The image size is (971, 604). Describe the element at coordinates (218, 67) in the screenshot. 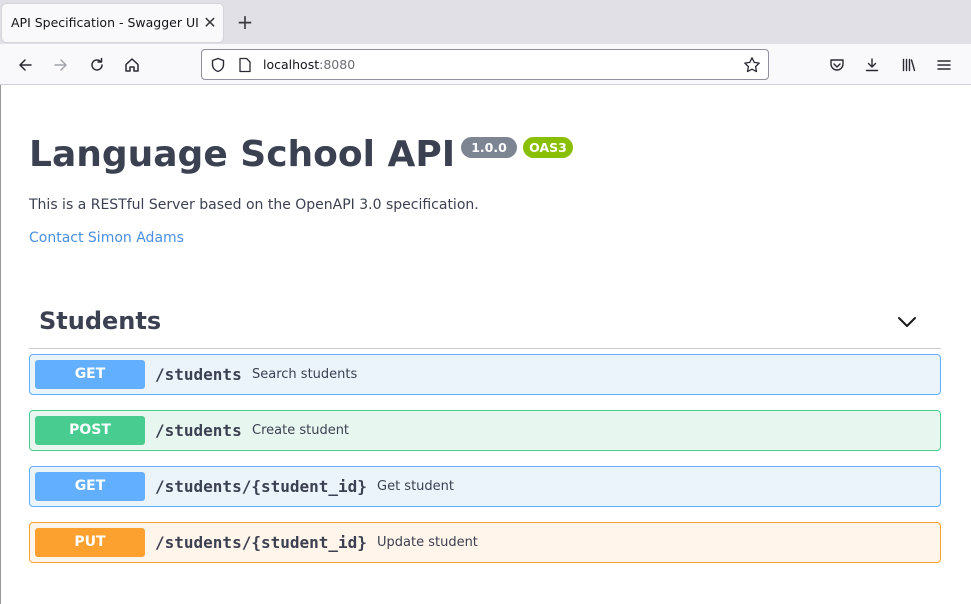

I see `shield-icon` at that location.